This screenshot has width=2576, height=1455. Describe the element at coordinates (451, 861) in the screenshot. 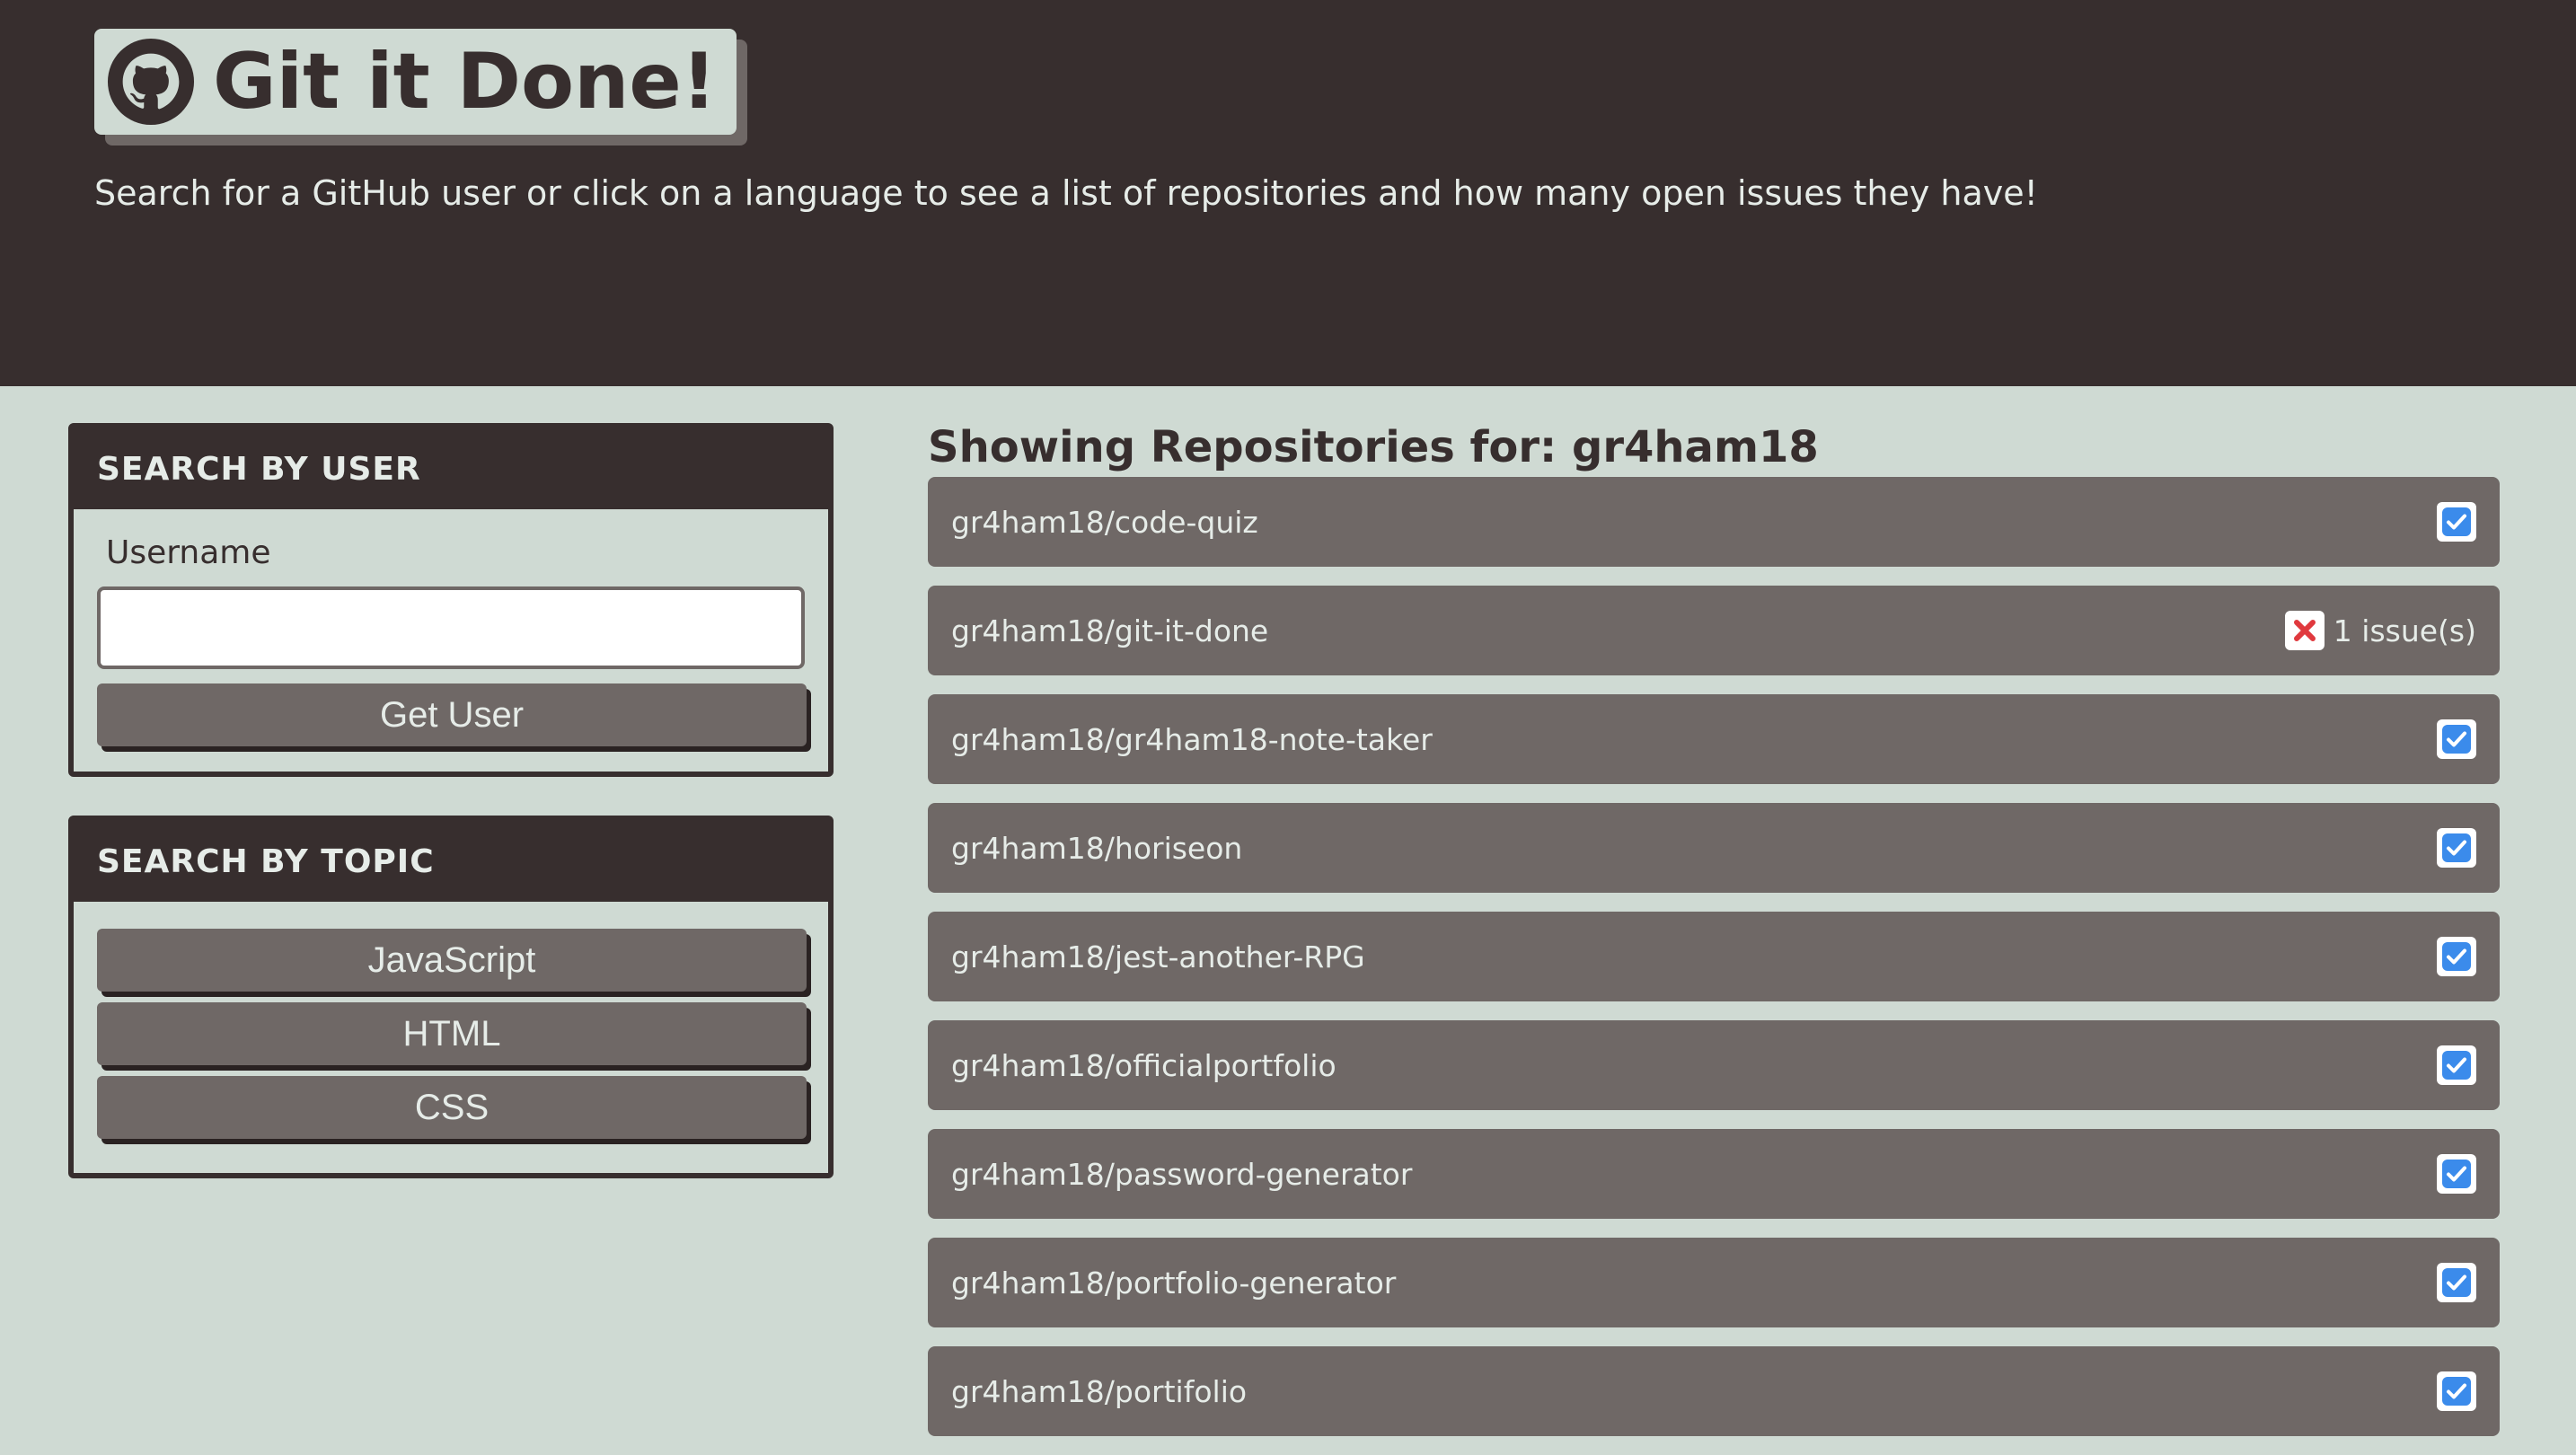

I see `panel-header: SEARCH BY TOPIC` at that location.